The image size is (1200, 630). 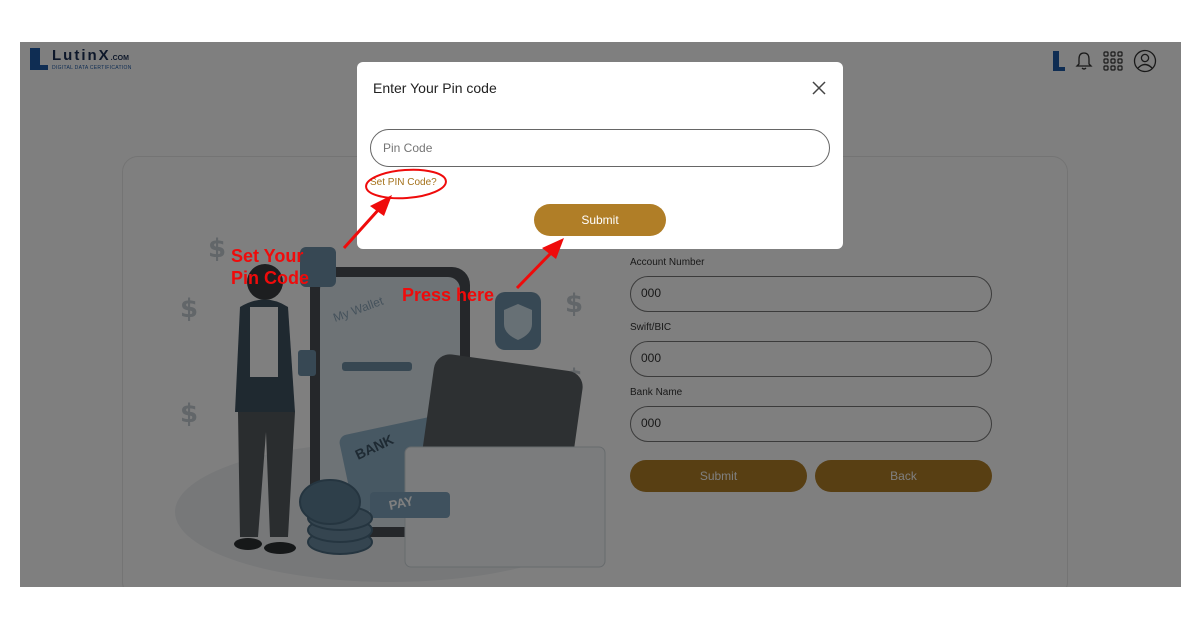 What do you see at coordinates (270, 267) in the screenshot?
I see `set-pin-annotation: Set Your Pin Code` at bounding box center [270, 267].